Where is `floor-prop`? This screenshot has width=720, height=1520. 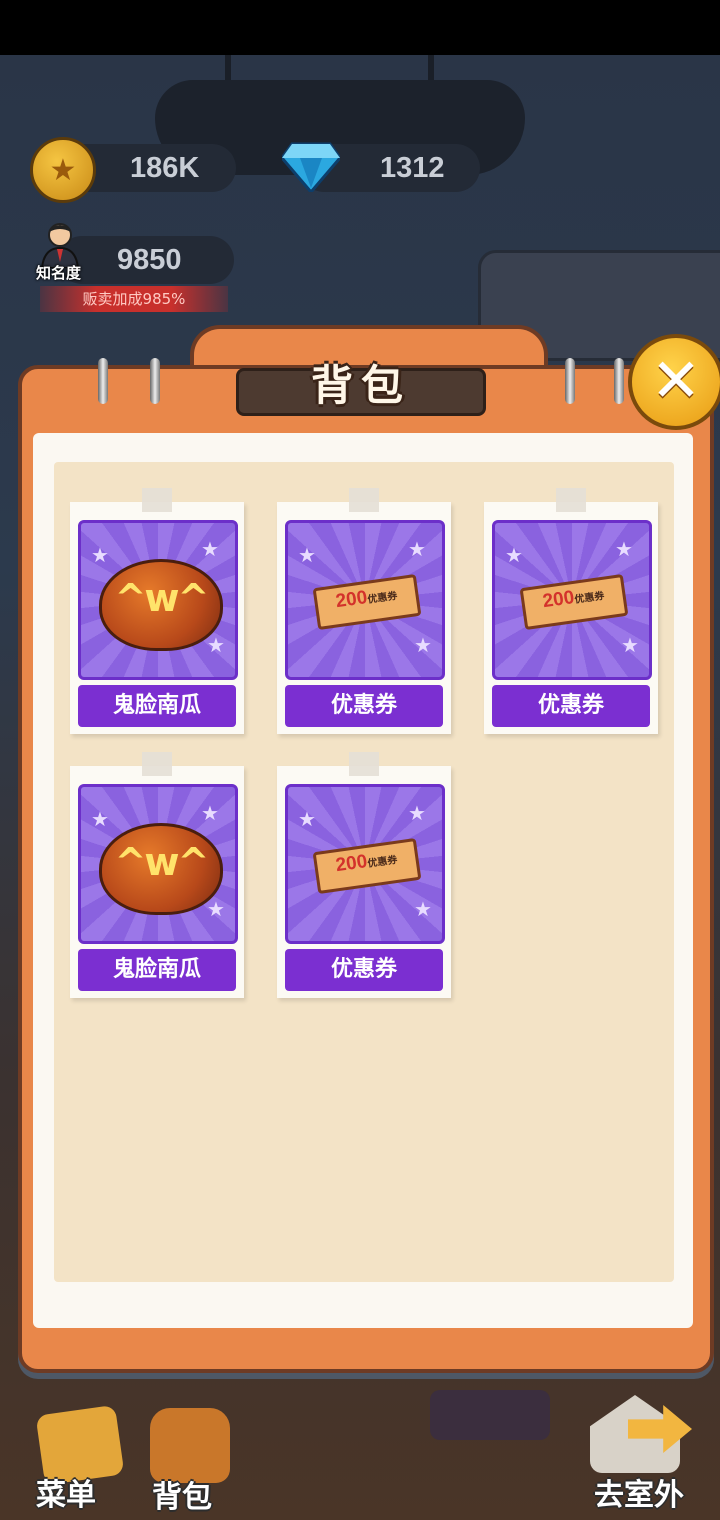
floor-prop is located at coordinates (490, 1415).